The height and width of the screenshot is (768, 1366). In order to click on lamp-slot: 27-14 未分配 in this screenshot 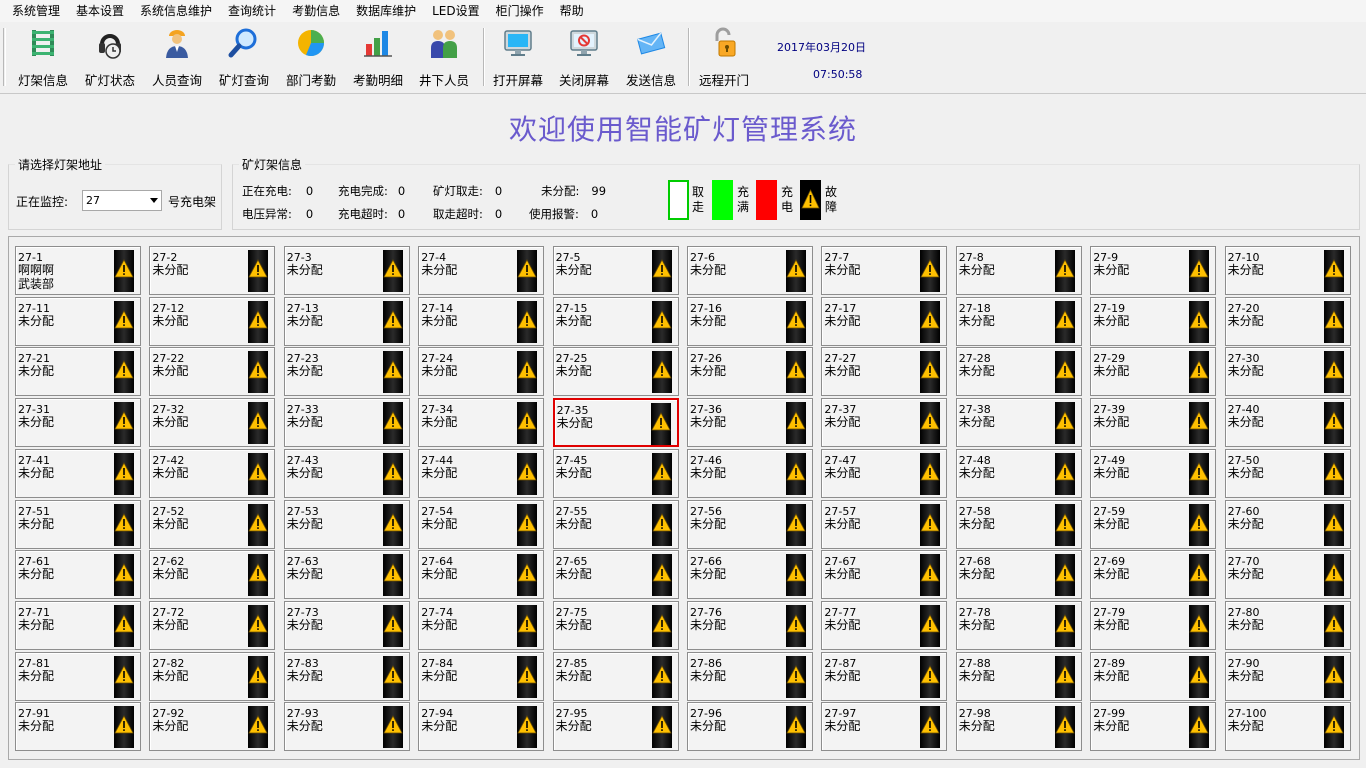, I will do `click(481, 321)`.